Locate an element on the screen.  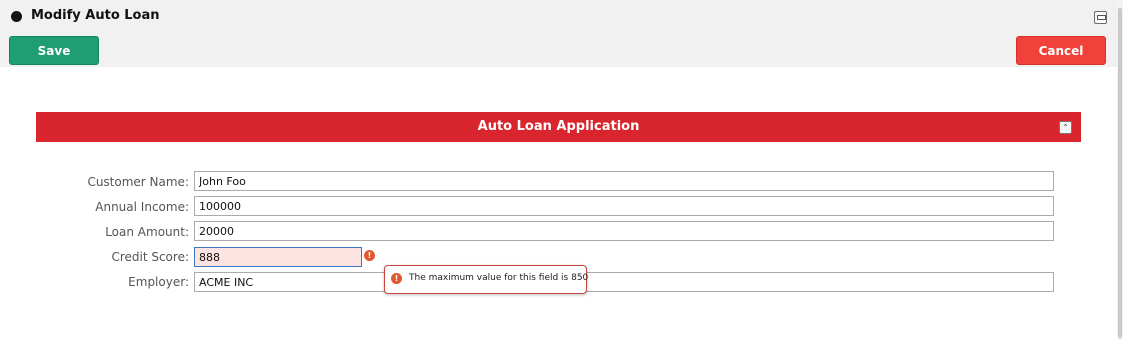
save-button: Save is located at coordinates (54, 50).